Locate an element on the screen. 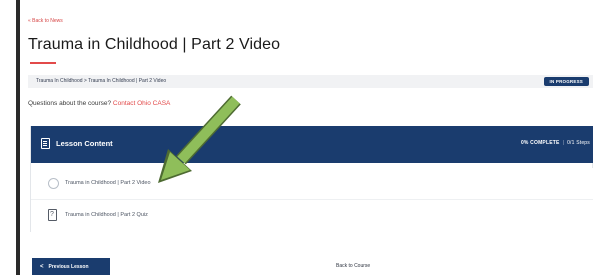 This screenshot has width=593, height=275. progress-steps: 0/1 Steps is located at coordinates (578, 143).